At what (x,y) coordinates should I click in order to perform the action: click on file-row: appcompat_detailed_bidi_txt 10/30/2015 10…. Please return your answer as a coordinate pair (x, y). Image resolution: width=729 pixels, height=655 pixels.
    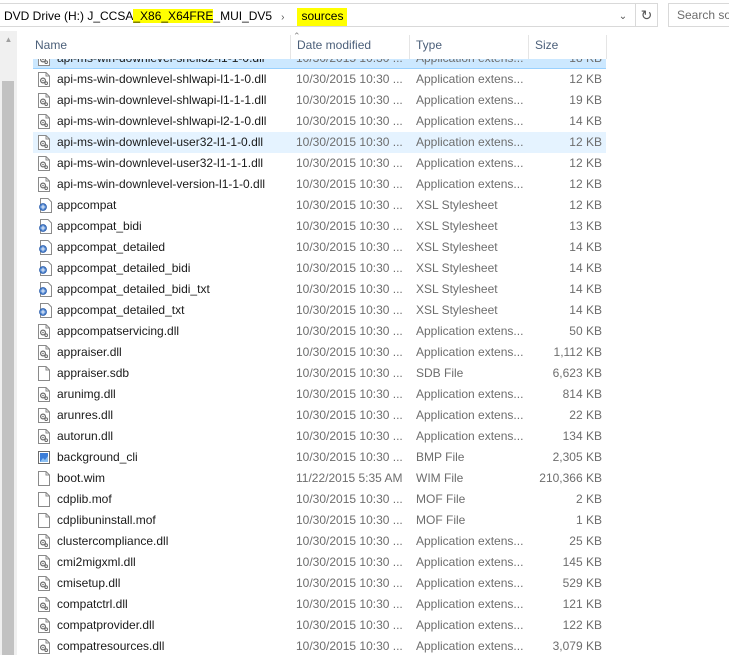
    Looking at the image, I should click on (319, 289).